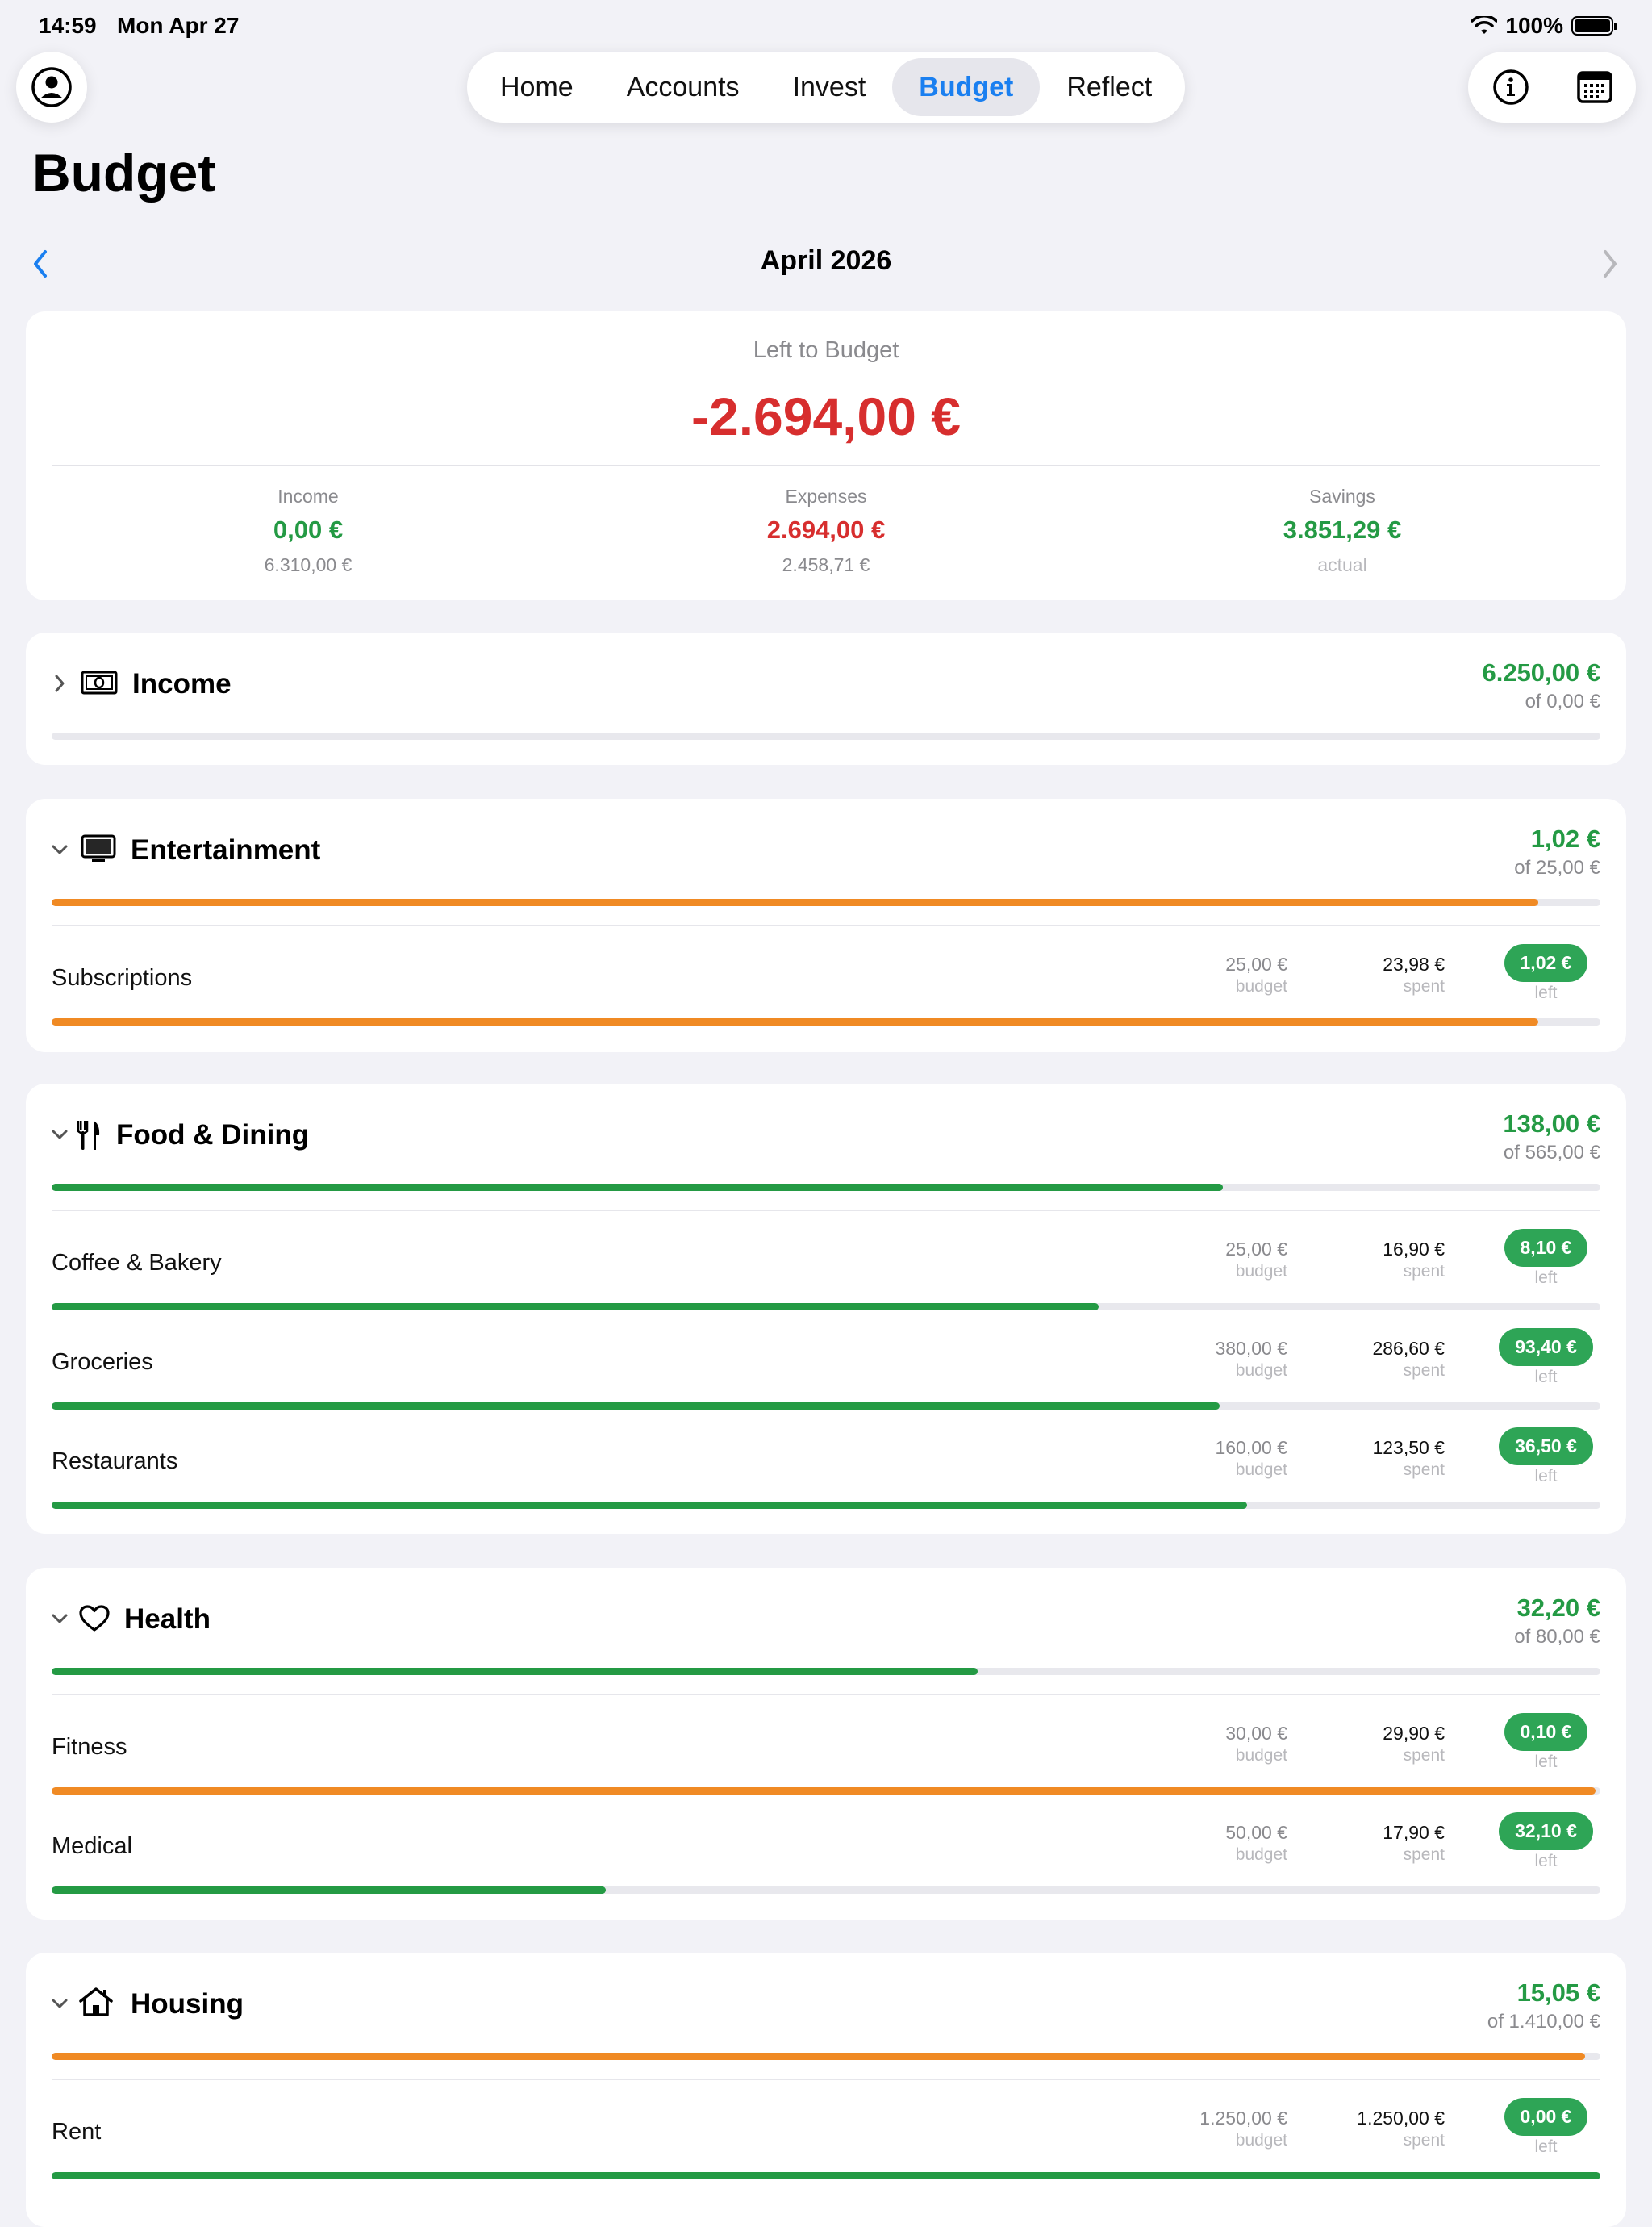 Image resolution: width=1652 pixels, height=2227 pixels. I want to click on fork-knife-icon, so click(88, 1135).